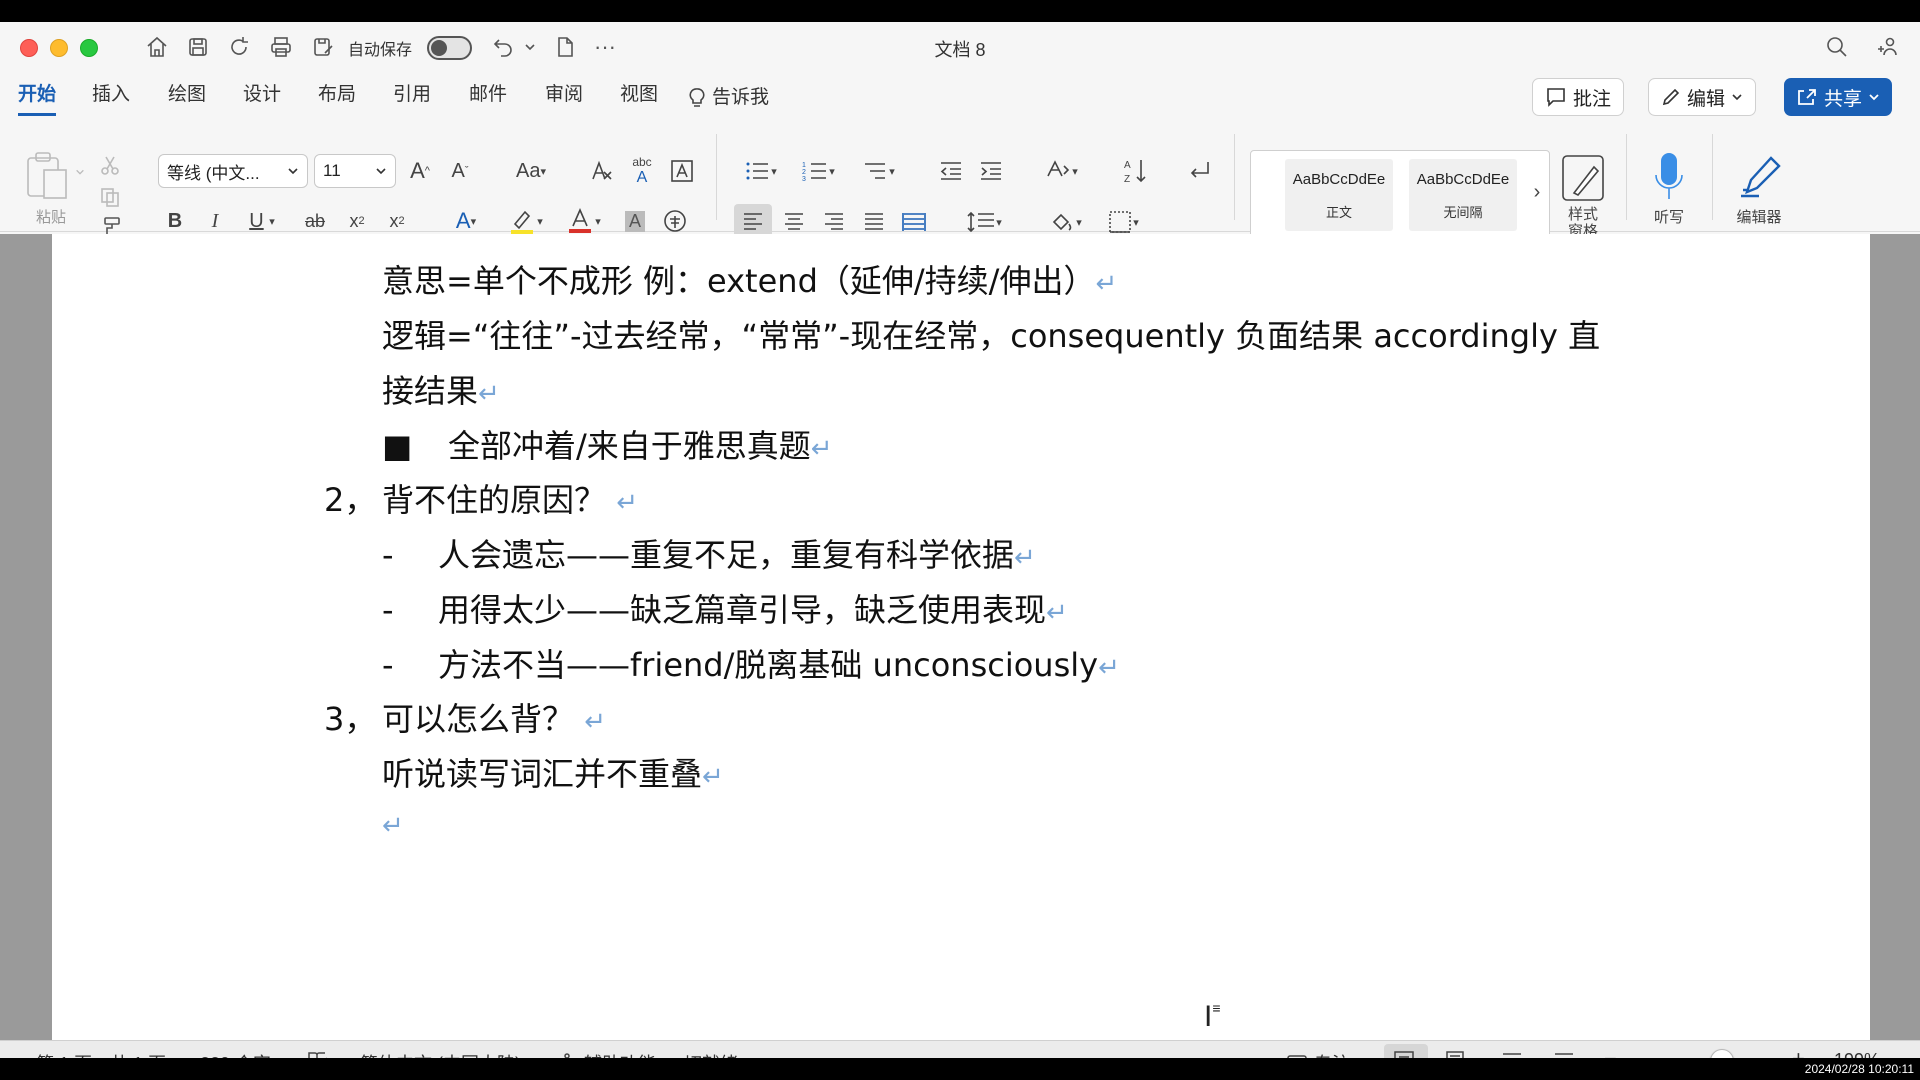  I want to click on shrink-font-icon: Aˇ, so click(460, 171).